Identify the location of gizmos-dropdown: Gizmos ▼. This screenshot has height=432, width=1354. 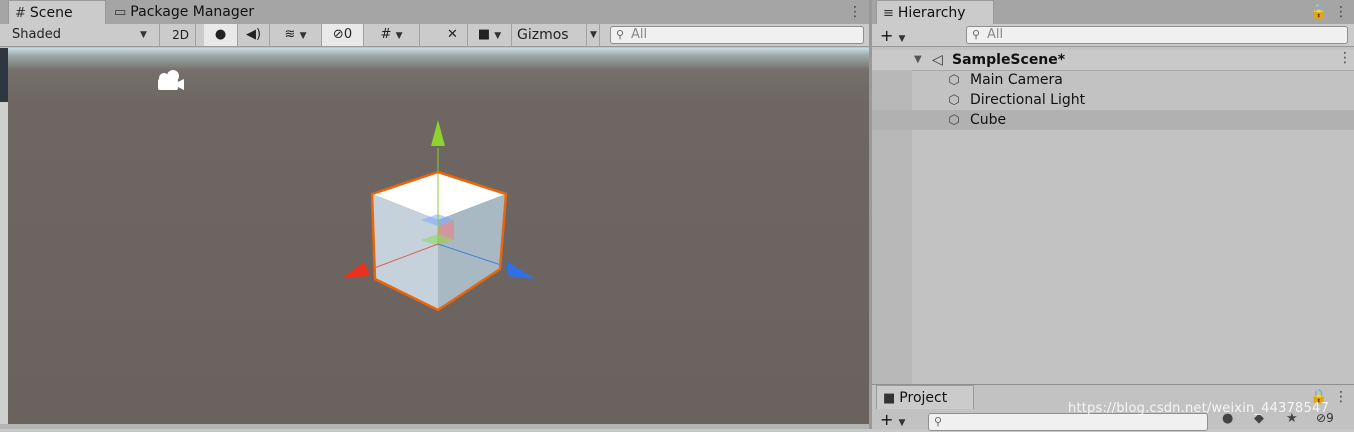
(556, 35).